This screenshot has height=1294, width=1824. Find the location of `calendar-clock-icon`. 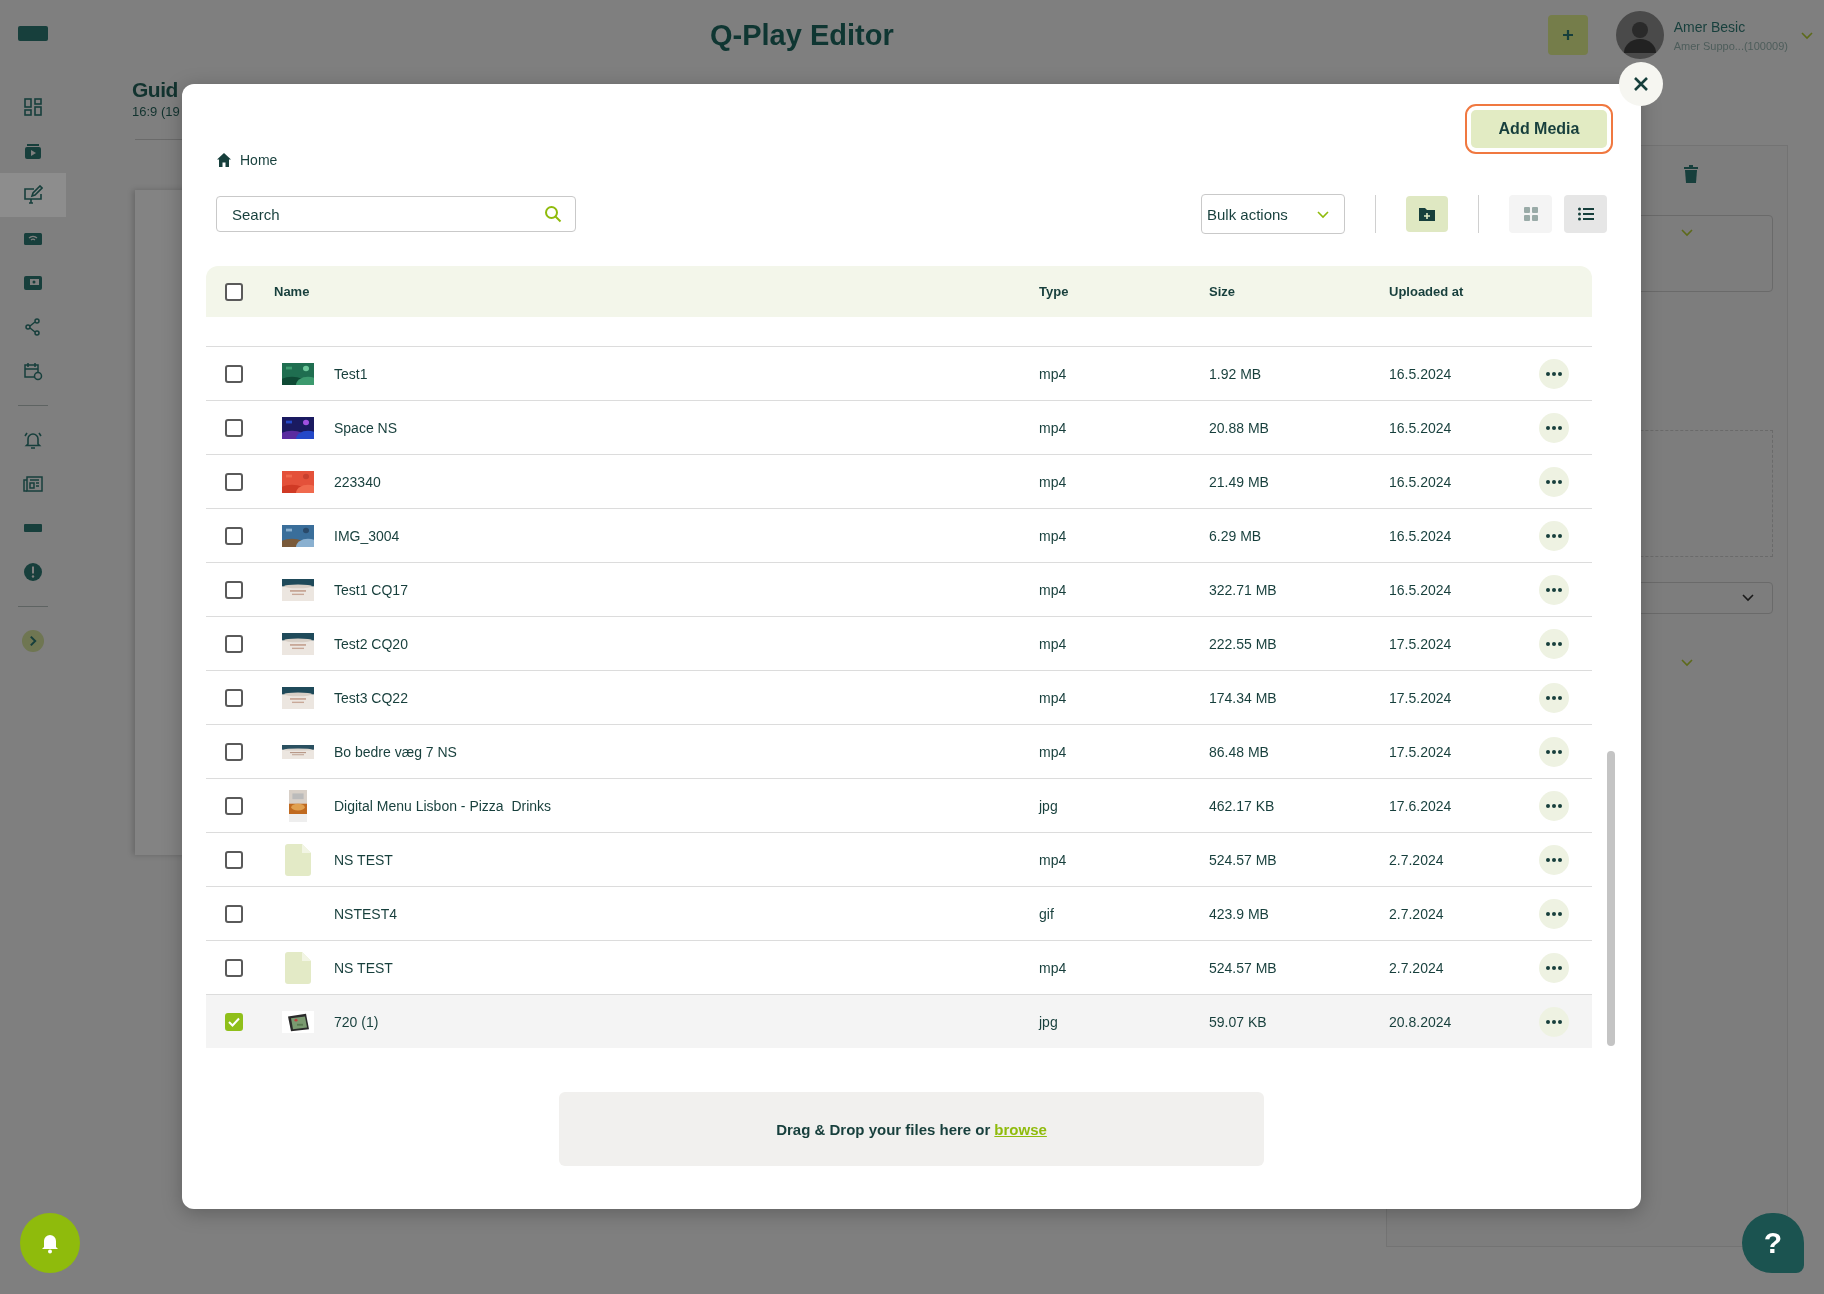

calendar-clock-icon is located at coordinates (33, 371).